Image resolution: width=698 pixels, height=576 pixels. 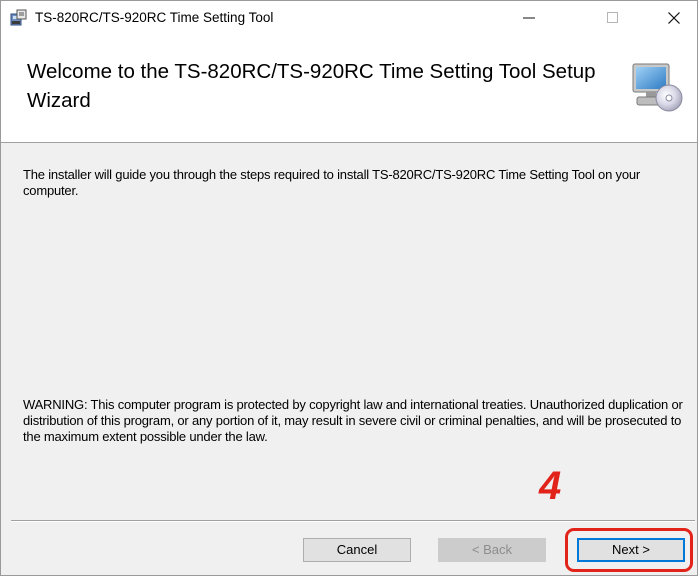 I want to click on installer-app-icon, so click(x=19, y=18).